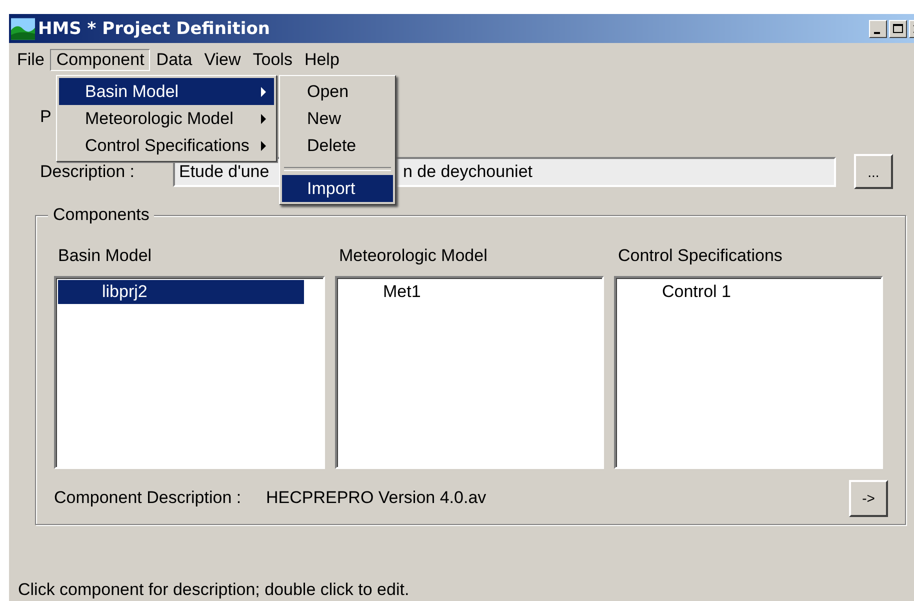 This screenshot has width=914, height=601. What do you see at coordinates (189, 372) in the screenshot?
I see `list-box: libprj2` at bounding box center [189, 372].